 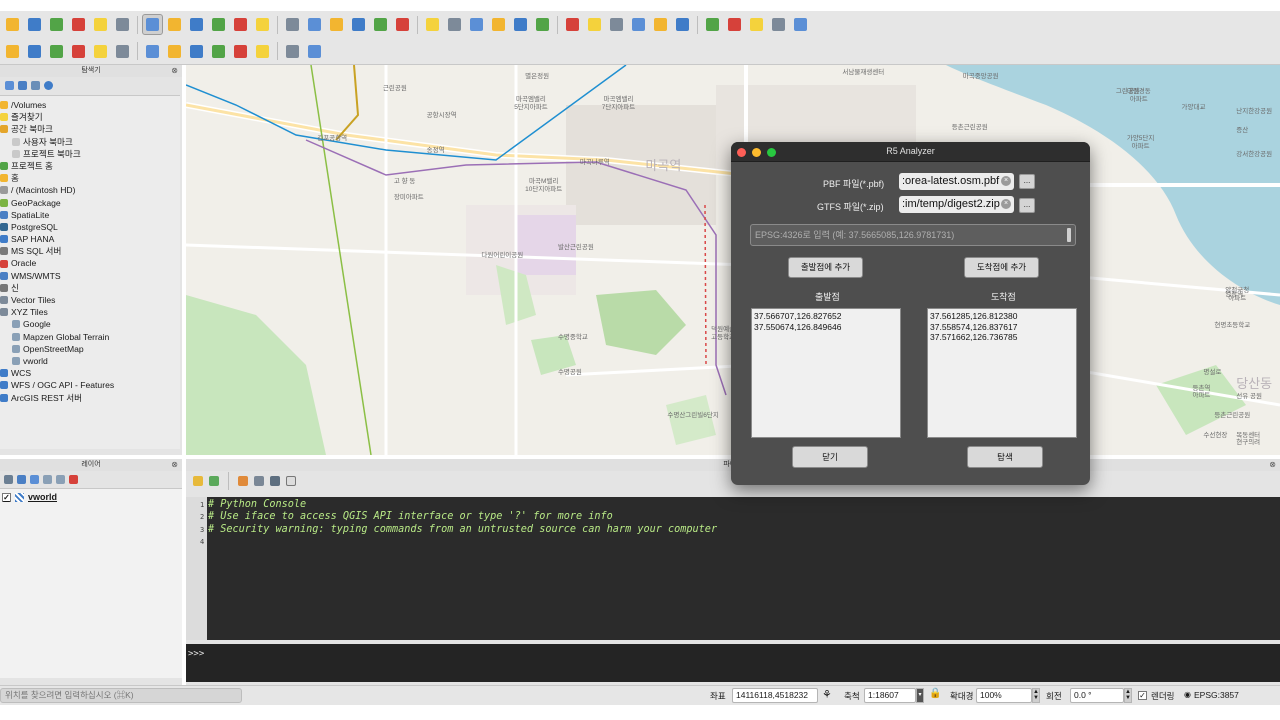 What do you see at coordinates (336, 24) in the screenshot?
I see `zoom-last-icon` at bounding box center [336, 24].